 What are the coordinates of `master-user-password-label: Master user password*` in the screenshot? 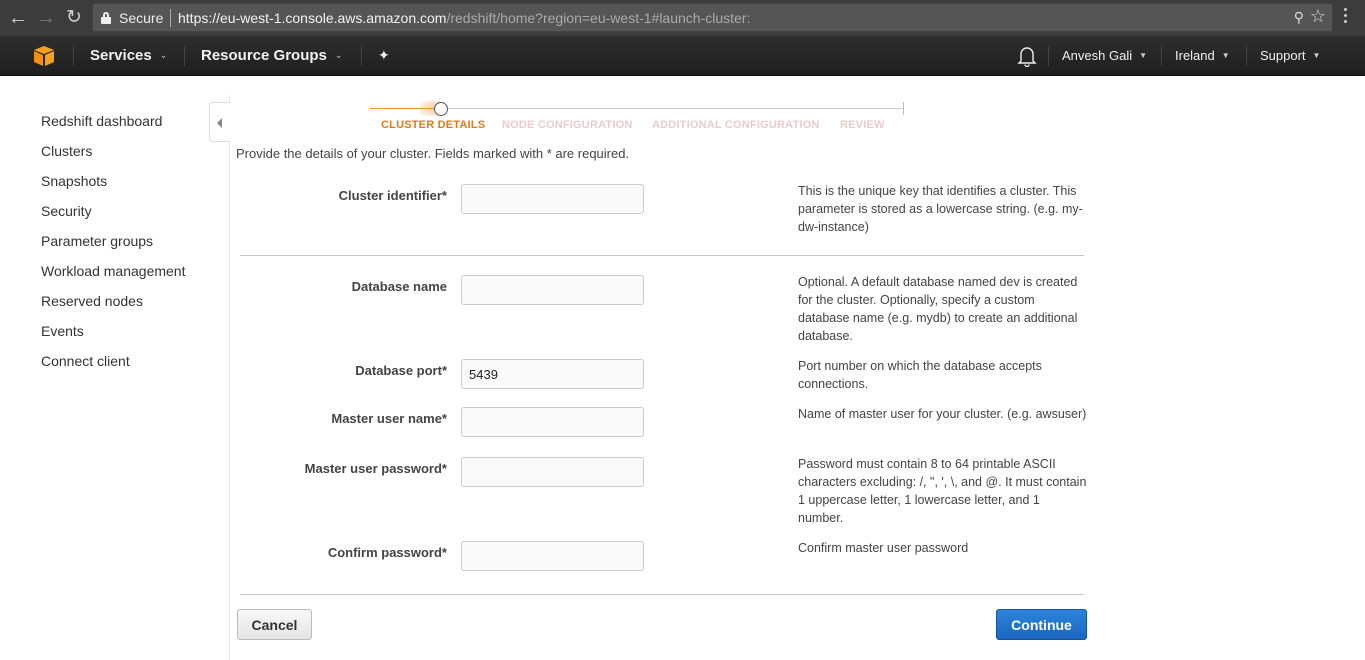 It's located at (375, 468).